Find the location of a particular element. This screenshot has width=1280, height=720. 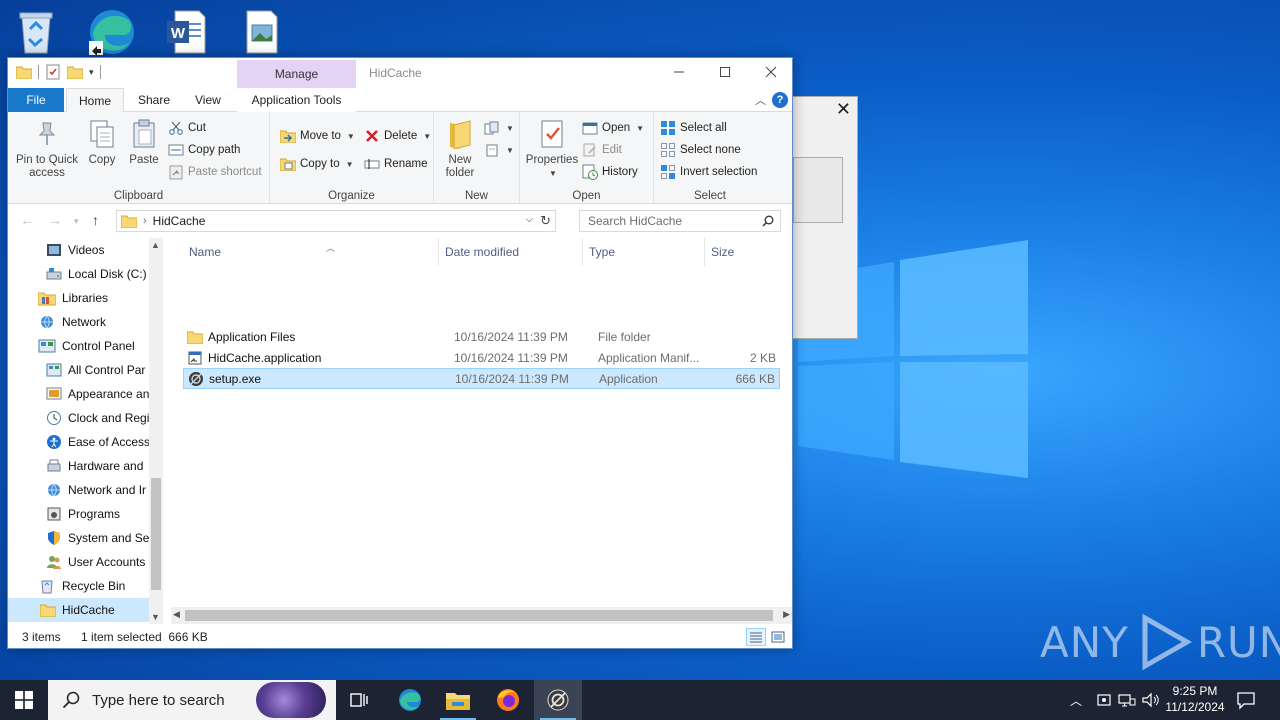

new-folder-button: New folder is located at coordinates (460, 149).